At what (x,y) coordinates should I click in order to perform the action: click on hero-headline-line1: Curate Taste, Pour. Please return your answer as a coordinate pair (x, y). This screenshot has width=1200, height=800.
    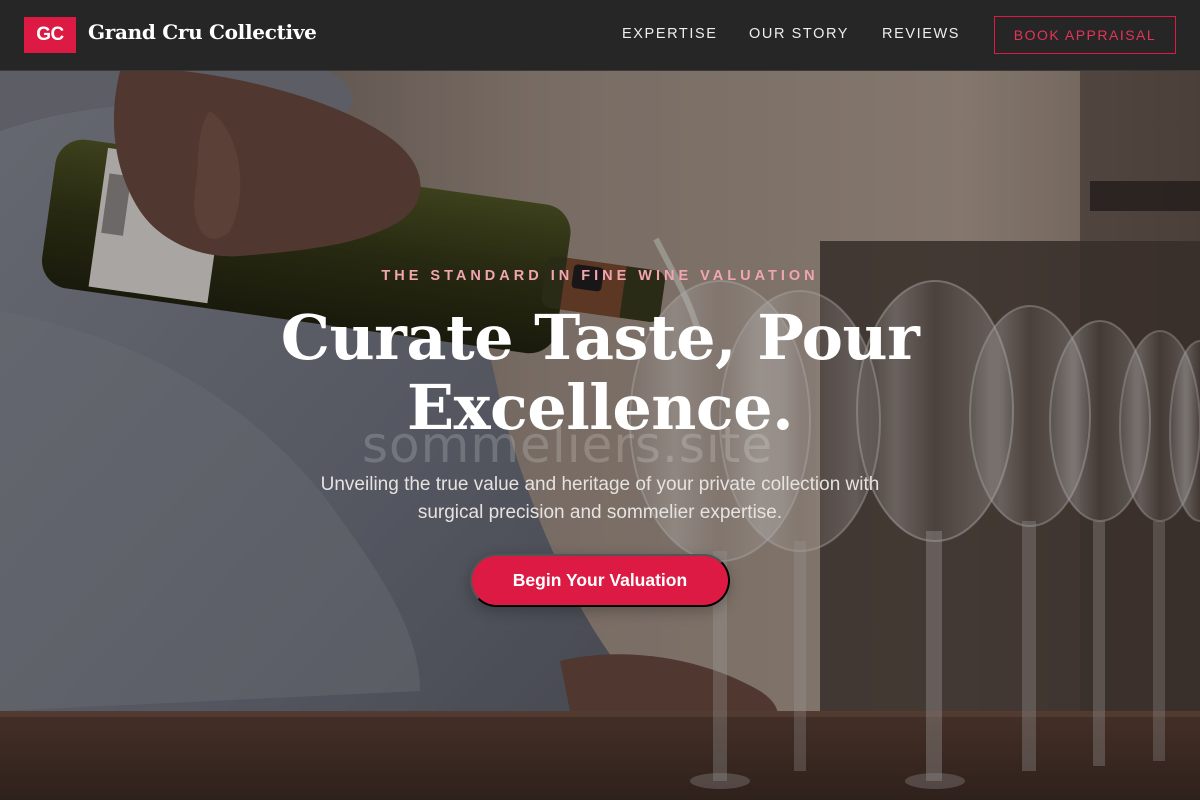
    Looking at the image, I should click on (600, 337).